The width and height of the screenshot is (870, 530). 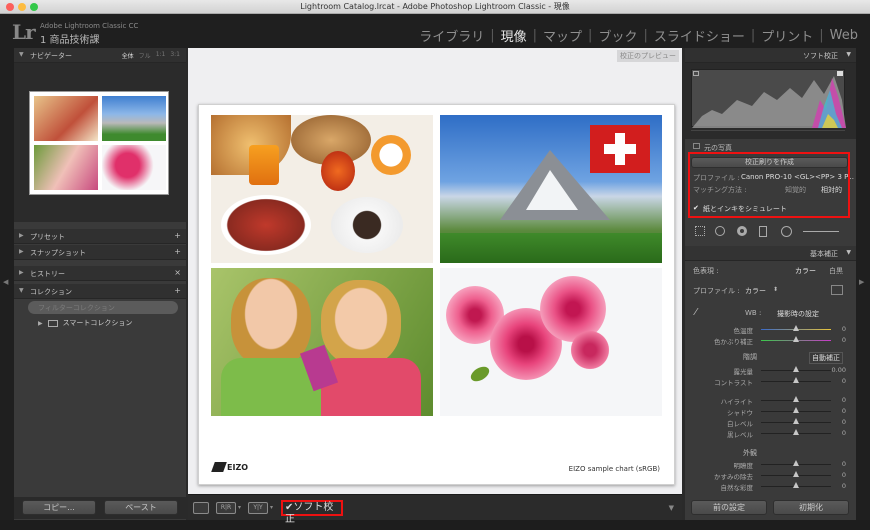 What do you see at coordinates (770, 253) in the screenshot?
I see `basic-panel-header: 基本補正 ▼` at bounding box center [770, 253].